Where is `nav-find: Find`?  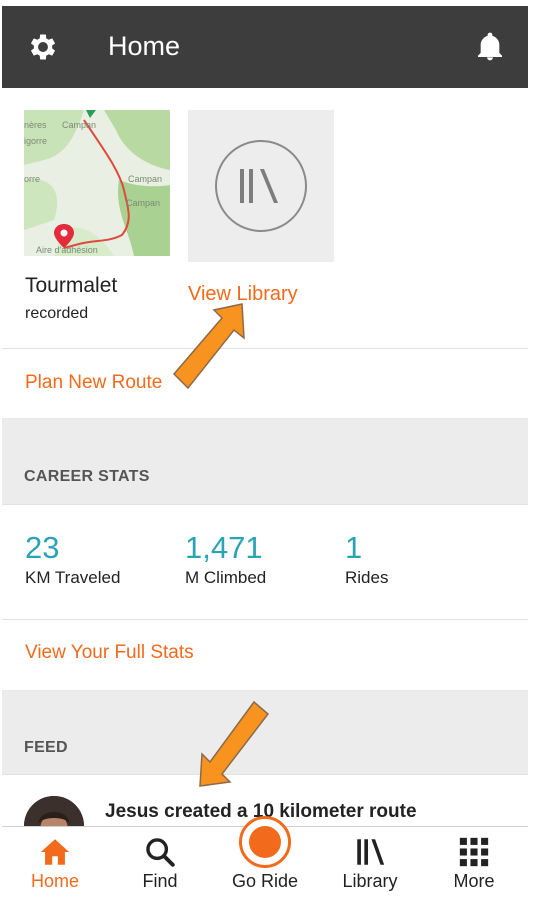 nav-find: Find is located at coordinates (160, 860).